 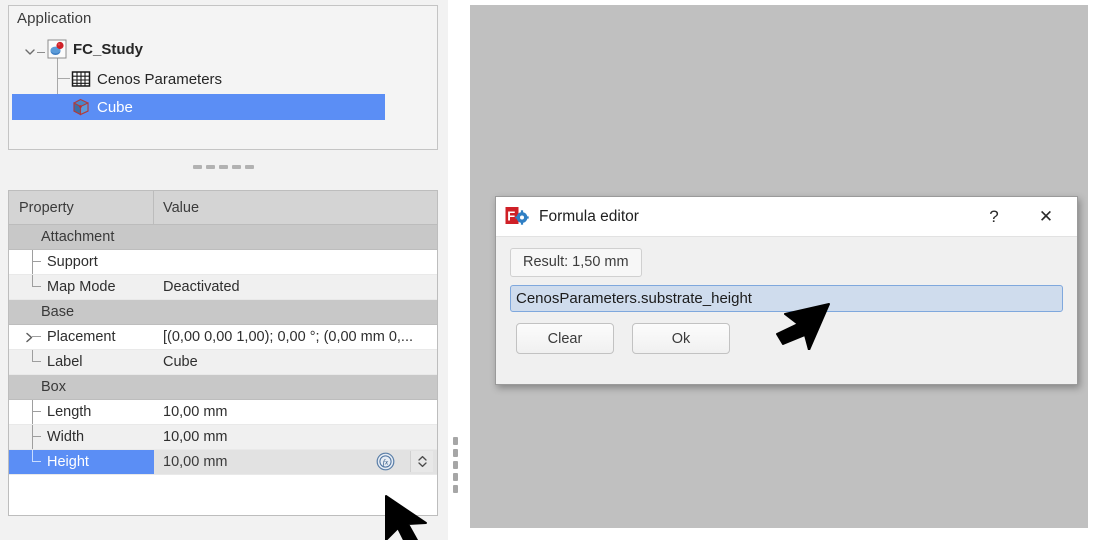 What do you see at coordinates (681, 338) in the screenshot?
I see `ok-button: Ok` at bounding box center [681, 338].